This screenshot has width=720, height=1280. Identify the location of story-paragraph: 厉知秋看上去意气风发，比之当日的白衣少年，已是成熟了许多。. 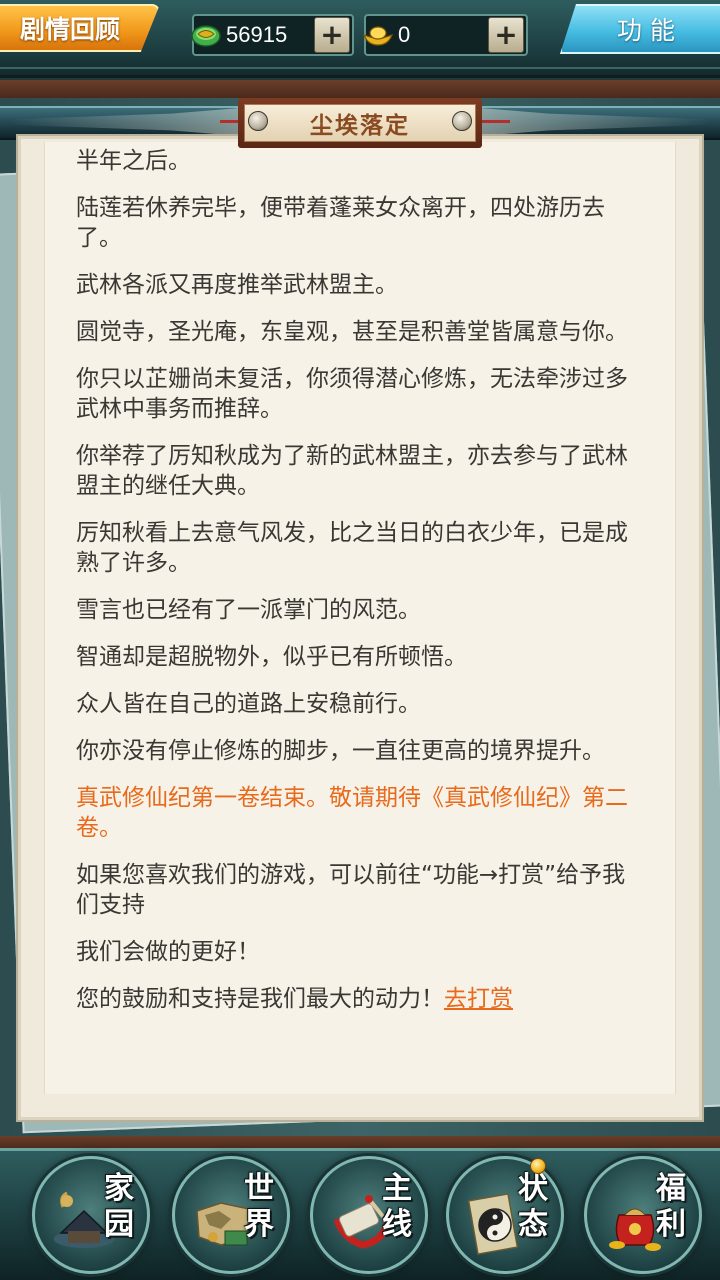
(352, 548).